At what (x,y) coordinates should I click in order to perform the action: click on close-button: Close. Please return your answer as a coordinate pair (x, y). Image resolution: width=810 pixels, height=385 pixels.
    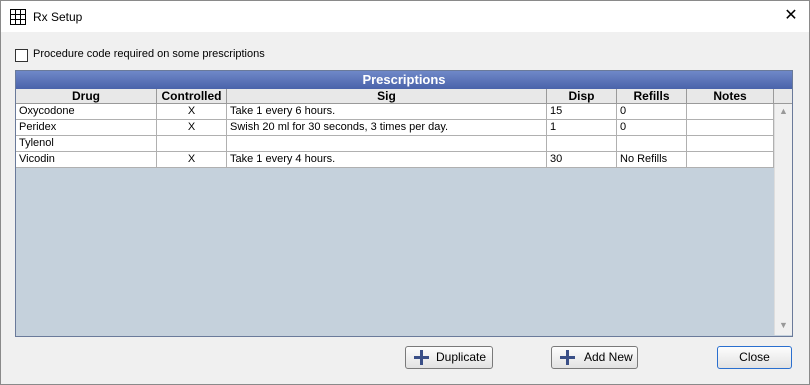
    Looking at the image, I should click on (754, 357).